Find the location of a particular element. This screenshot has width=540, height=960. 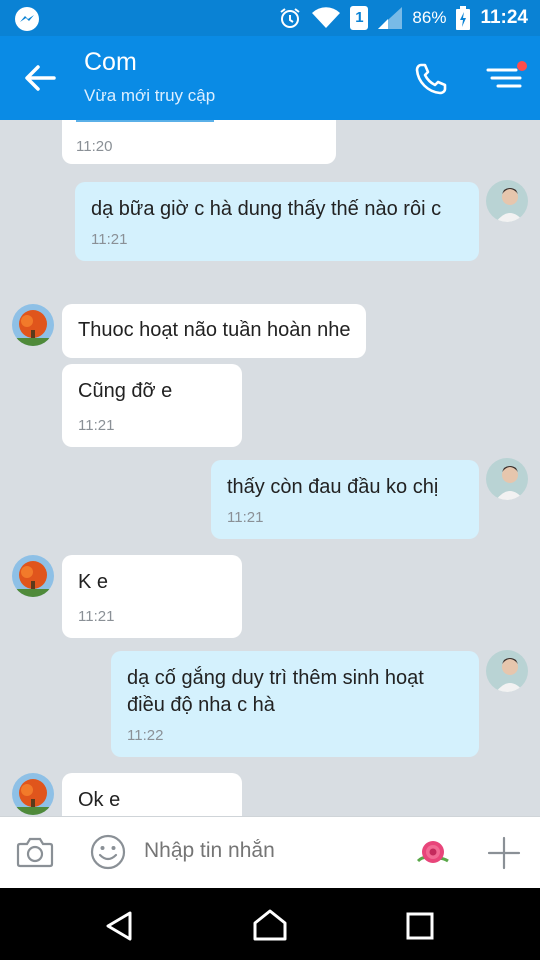

message-bubble-outgoing: thấy còn đau đầu ko chị 11:21 is located at coordinates (345, 499).